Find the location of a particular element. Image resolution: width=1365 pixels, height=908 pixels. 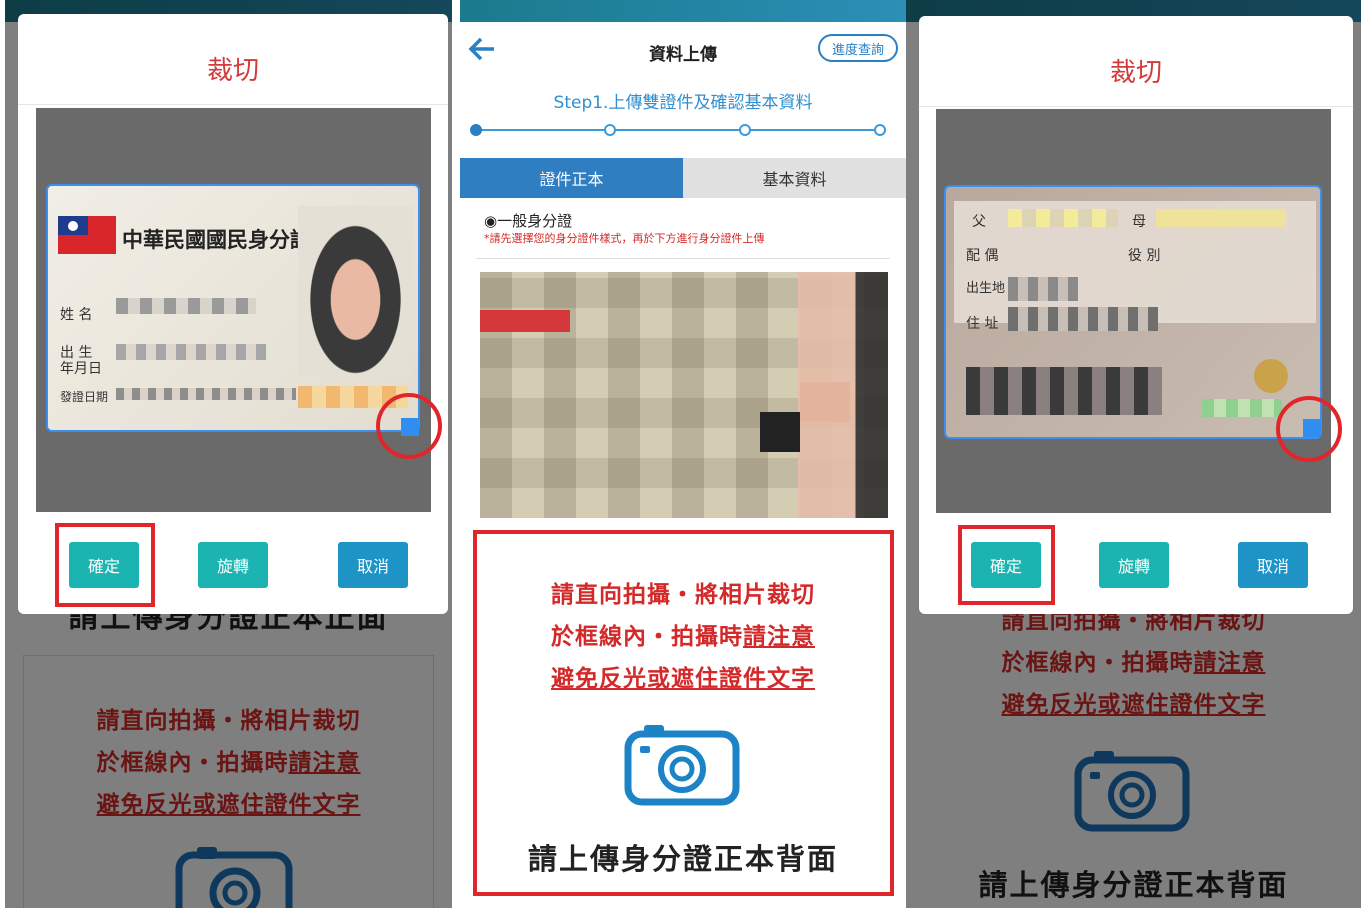

card-address-label: 住 址 is located at coordinates (982, 324).